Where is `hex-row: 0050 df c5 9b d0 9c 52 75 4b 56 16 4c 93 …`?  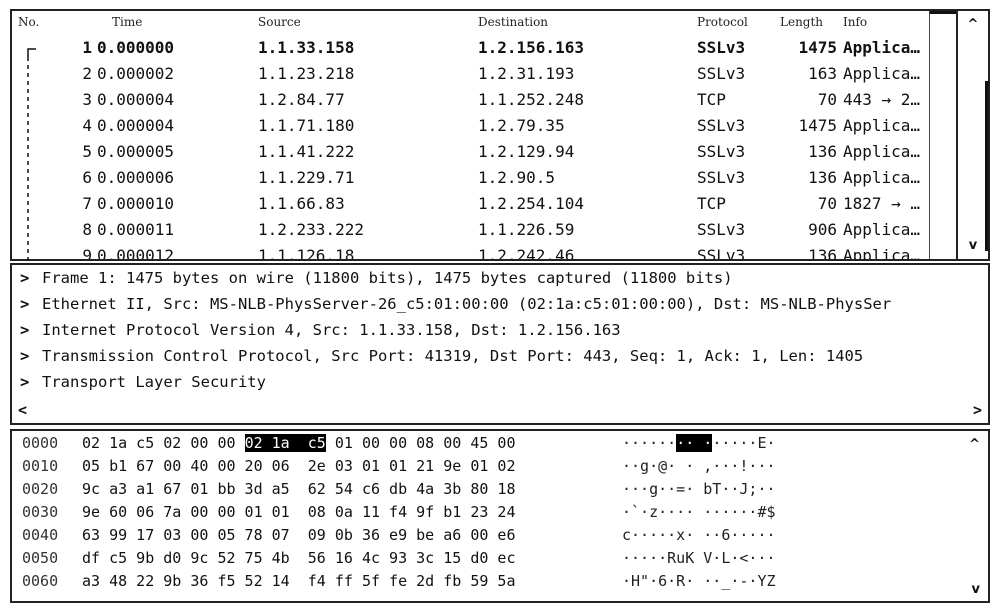 hex-row: 0050 df c5 9b d0 9c 52 75 4b 56 16 4c 93 … is located at coordinates (472, 560).